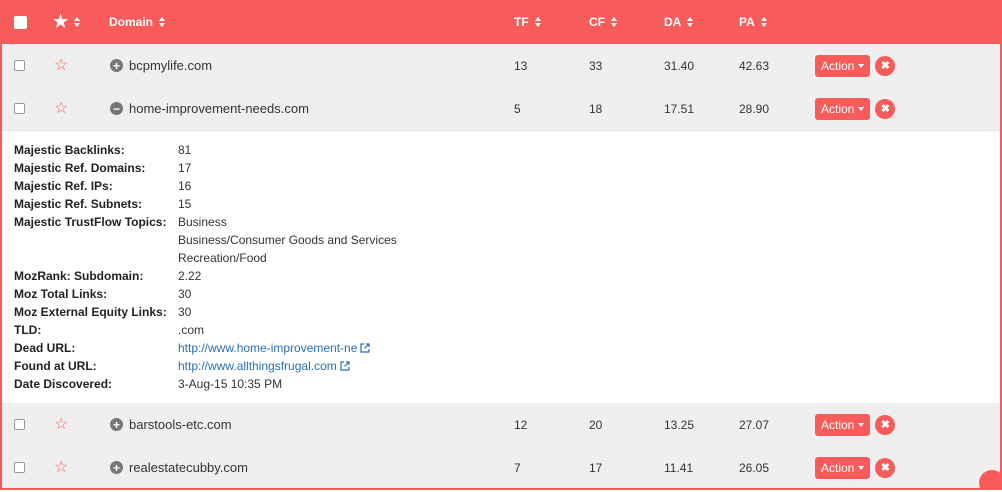 This screenshot has width=1002, height=492. Describe the element at coordinates (61, 21) in the screenshot. I see `star-icon: ★` at that location.